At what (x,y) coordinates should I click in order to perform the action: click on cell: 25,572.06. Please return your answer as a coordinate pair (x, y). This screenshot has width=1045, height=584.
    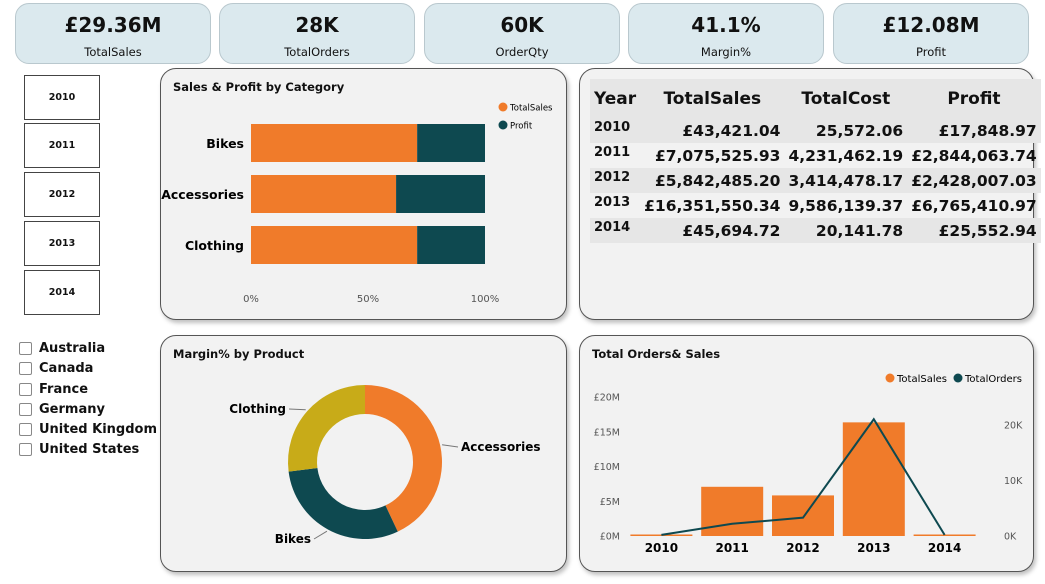
    Looking at the image, I should click on (846, 130).